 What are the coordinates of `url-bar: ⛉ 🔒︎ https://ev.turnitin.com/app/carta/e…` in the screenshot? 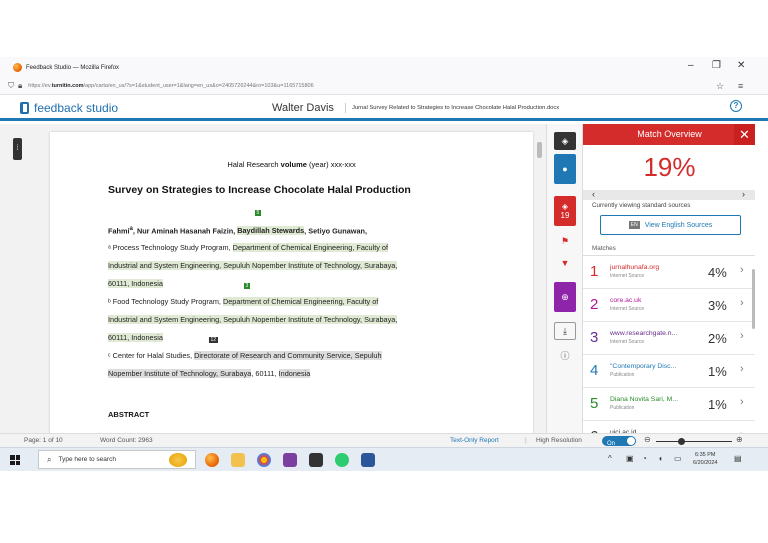 It's located at (384, 86).